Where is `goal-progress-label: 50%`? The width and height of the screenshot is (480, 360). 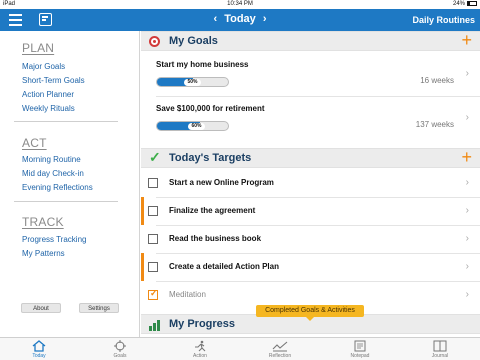 goal-progress-label: 50% is located at coordinates (192, 82).